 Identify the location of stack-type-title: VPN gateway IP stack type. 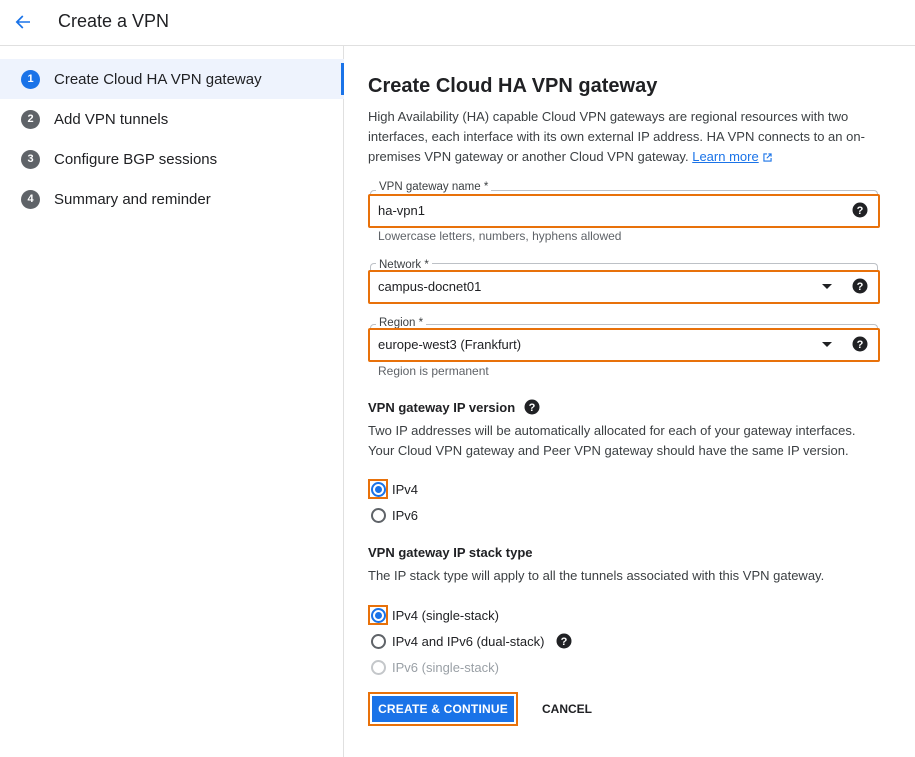
(450, 552).